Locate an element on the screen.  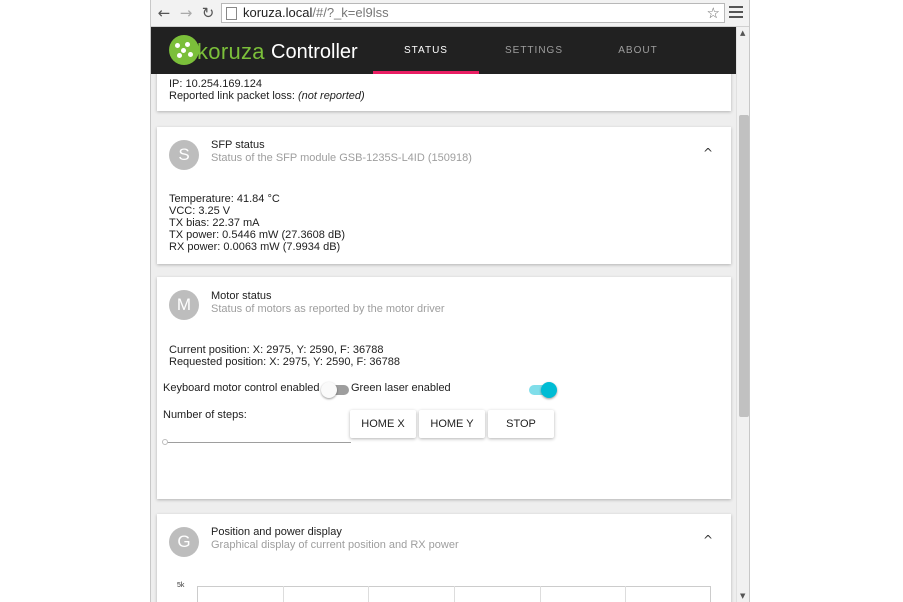
steps-slider is located at coordinates (256, 442).